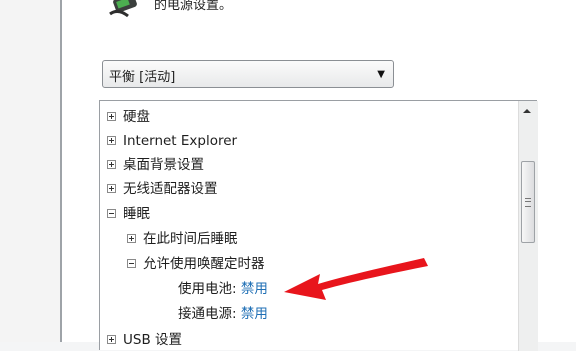 This screenshot has width=576, height=351. Describe the element at coordinates (136, 117) in the screenshot. I see `tree-item-label: 硬盘` at that location.